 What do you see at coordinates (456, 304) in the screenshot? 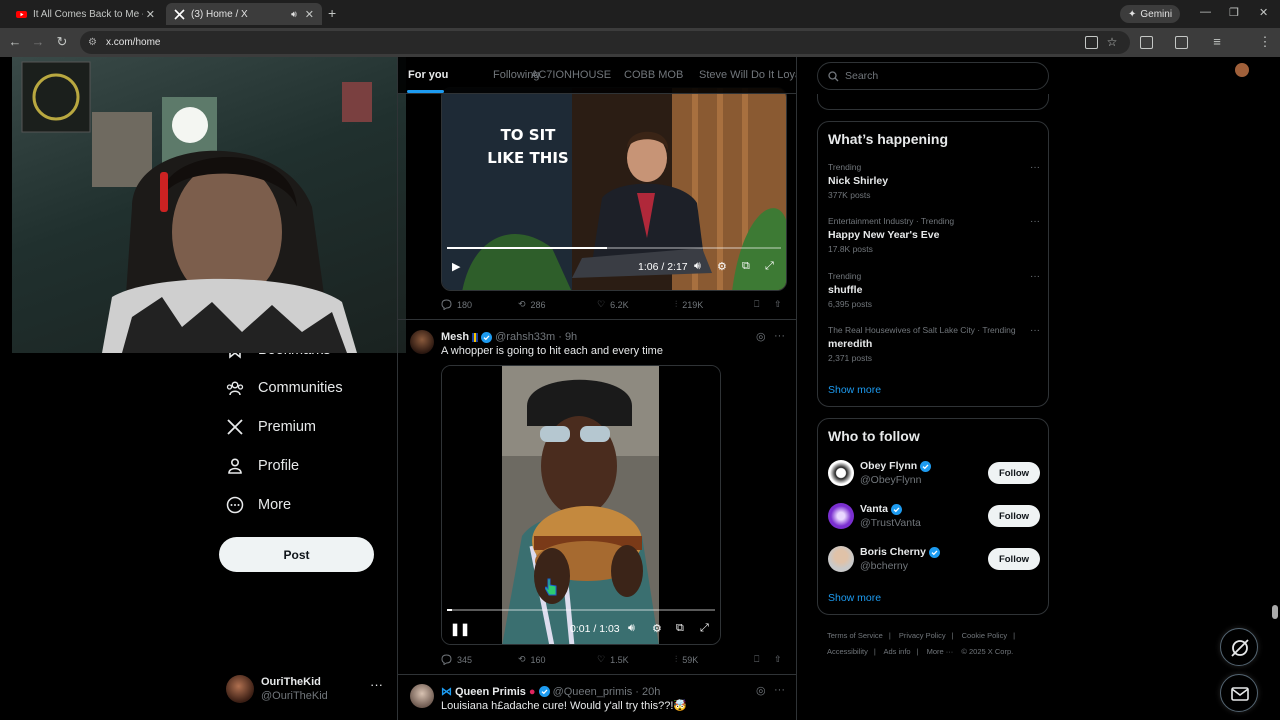
I see `reply-button: 180` at bounding box center [456, 304].